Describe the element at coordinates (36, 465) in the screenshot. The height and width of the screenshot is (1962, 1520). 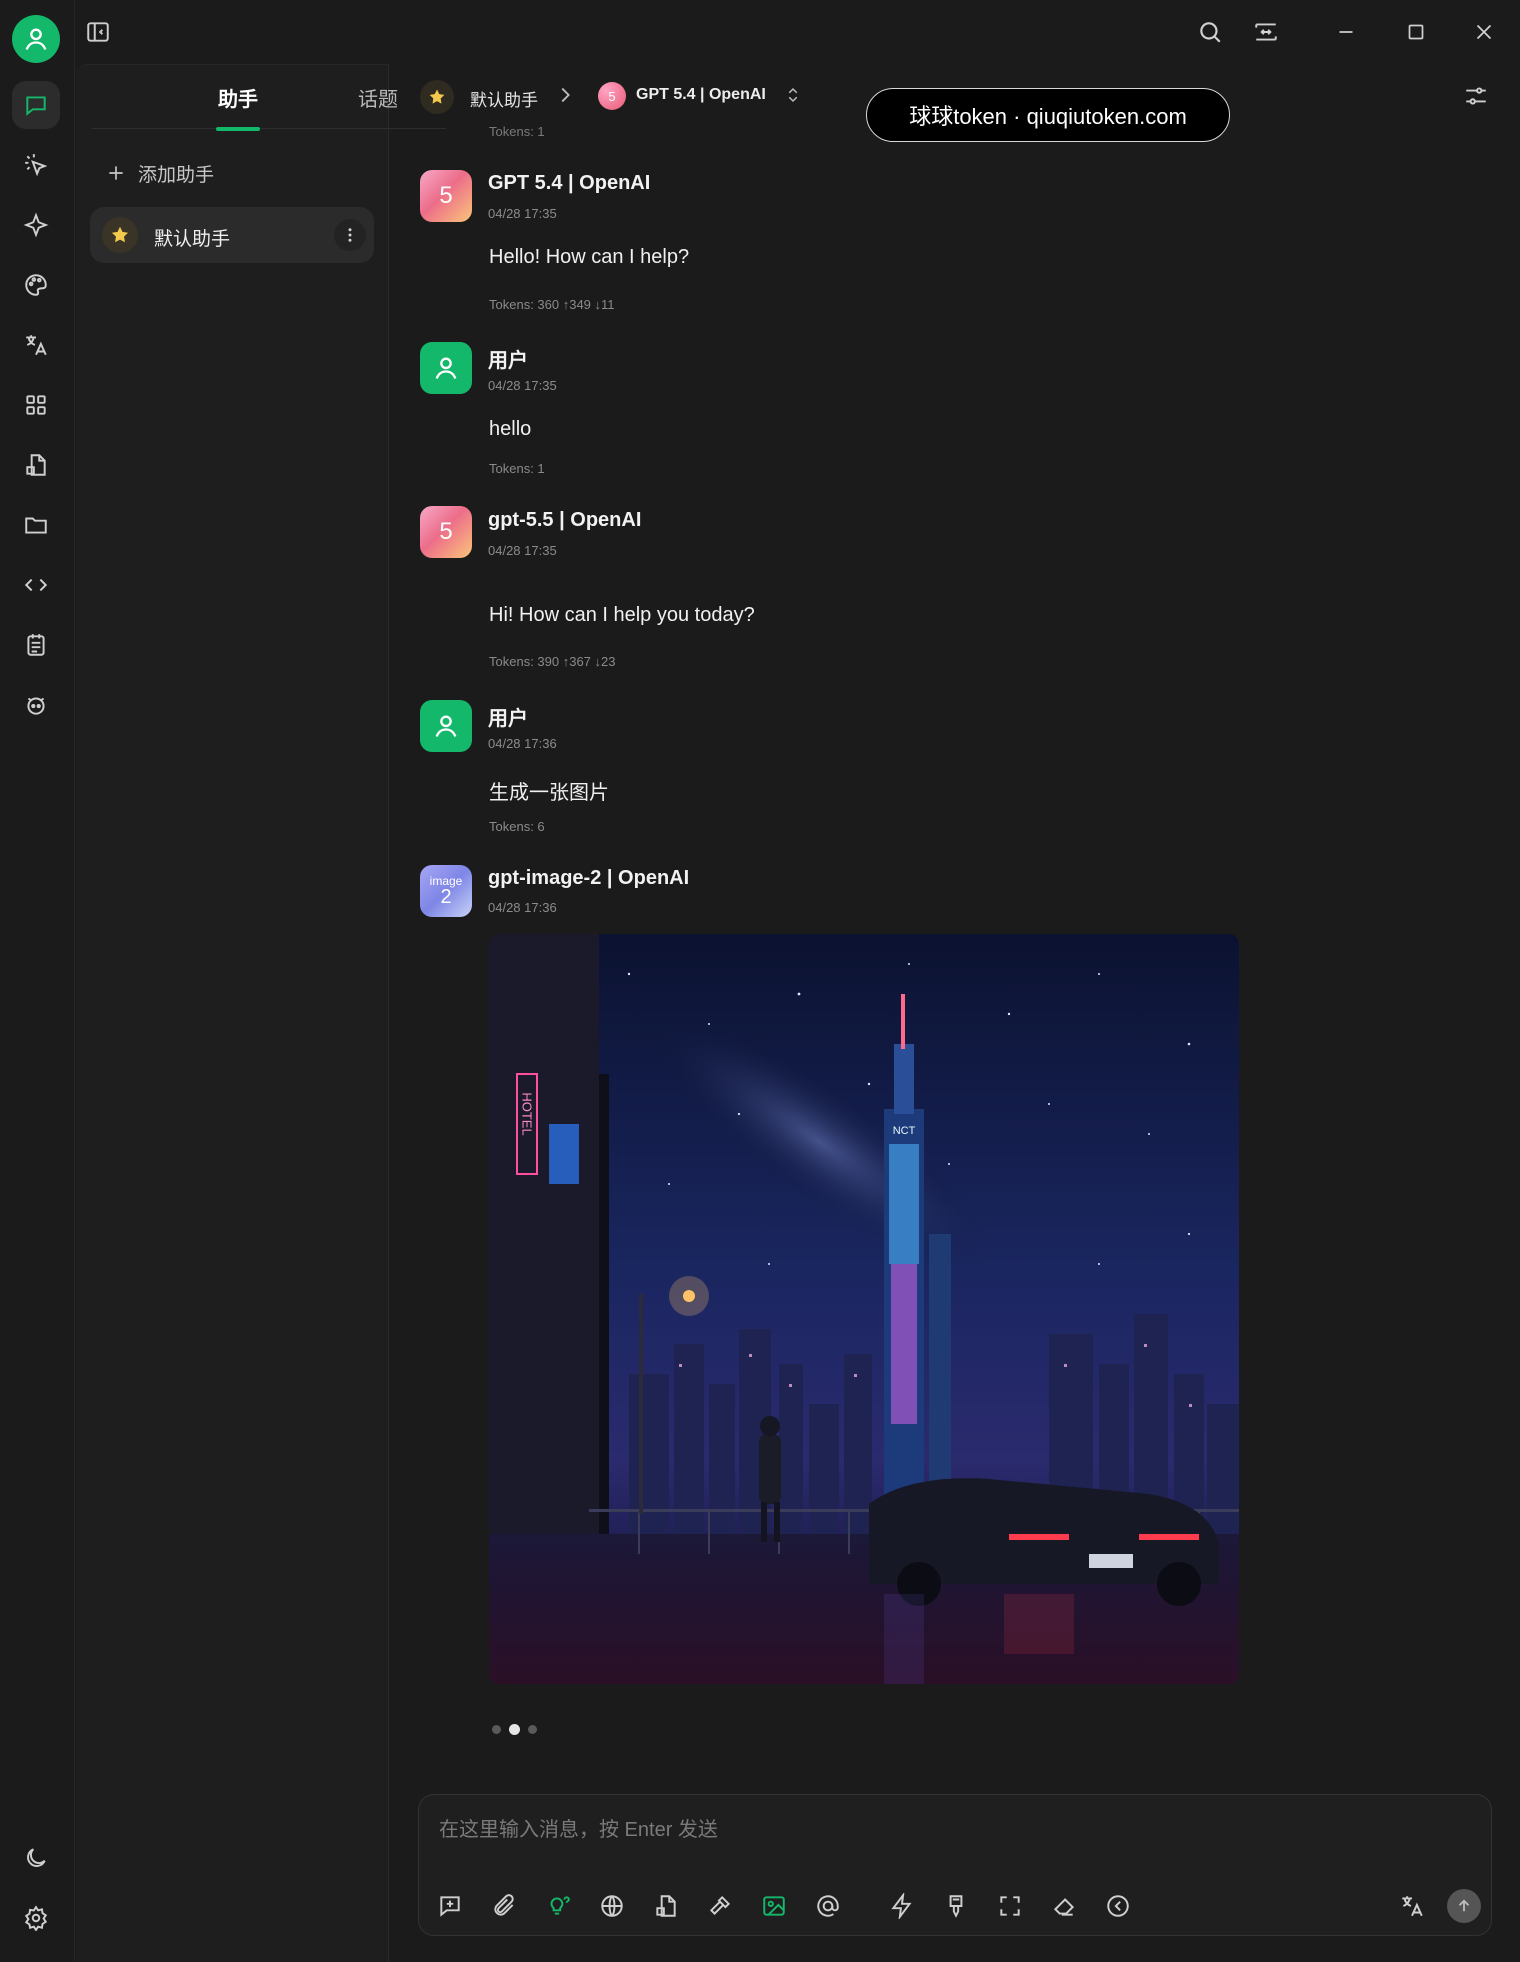
I see `files-icon` at that location.